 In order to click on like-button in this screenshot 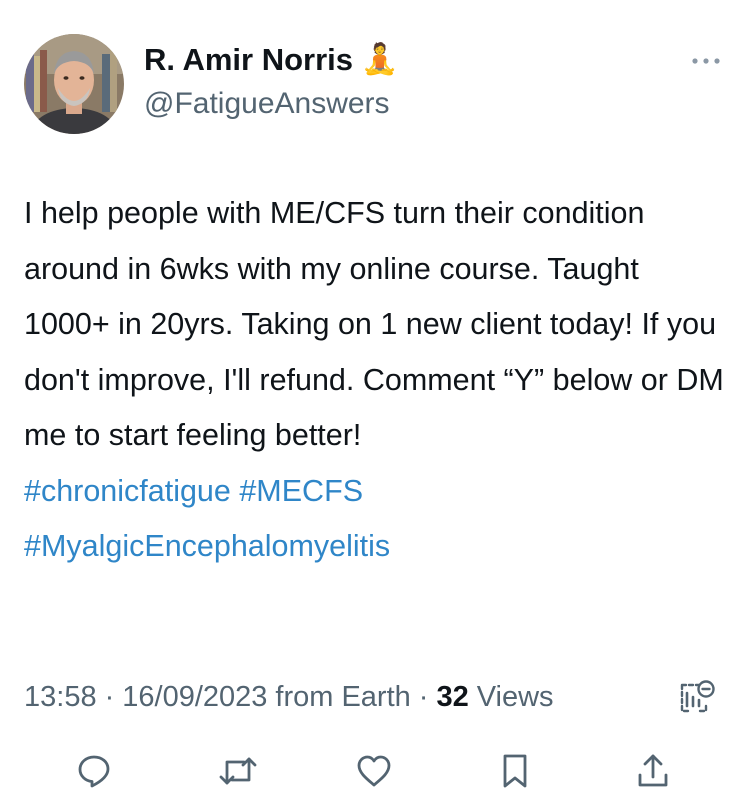, I will do `click(374, 771)`.